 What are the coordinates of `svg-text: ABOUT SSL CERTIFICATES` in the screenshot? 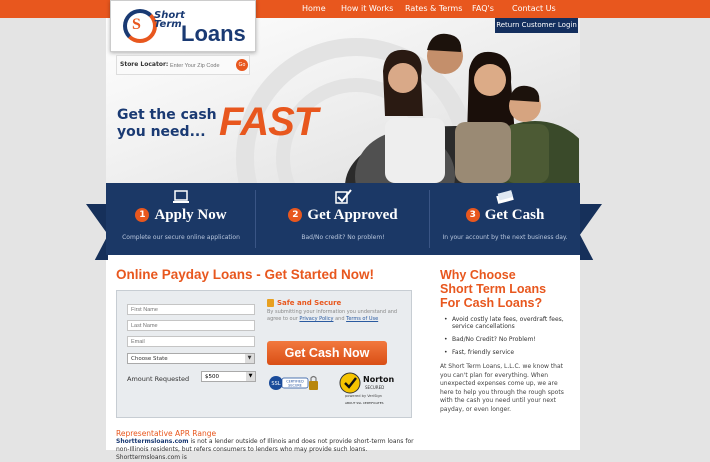 It's located at (364, 403).